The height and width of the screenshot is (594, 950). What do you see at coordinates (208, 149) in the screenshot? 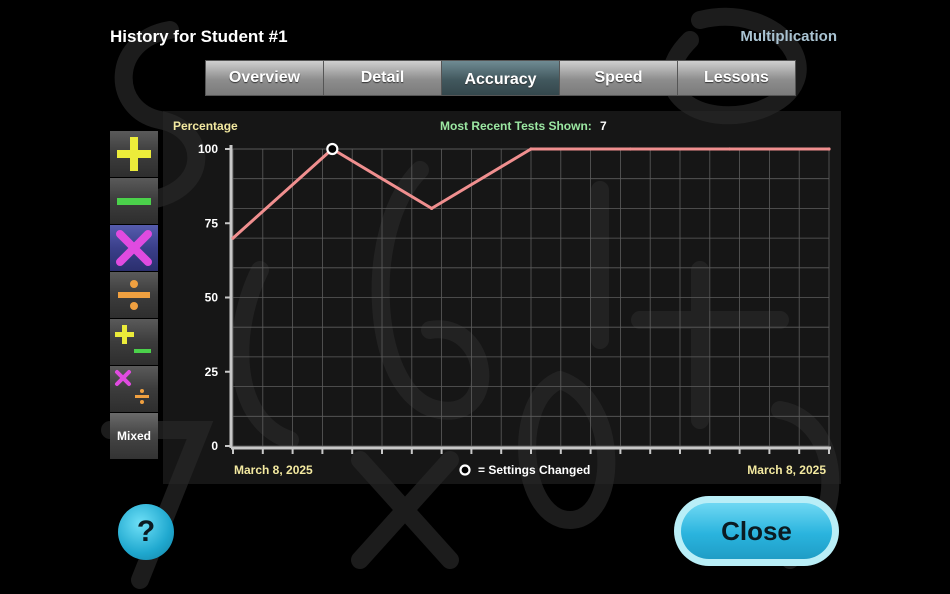
I see `y-tick-label: 100` at bounding box center [208, 149].